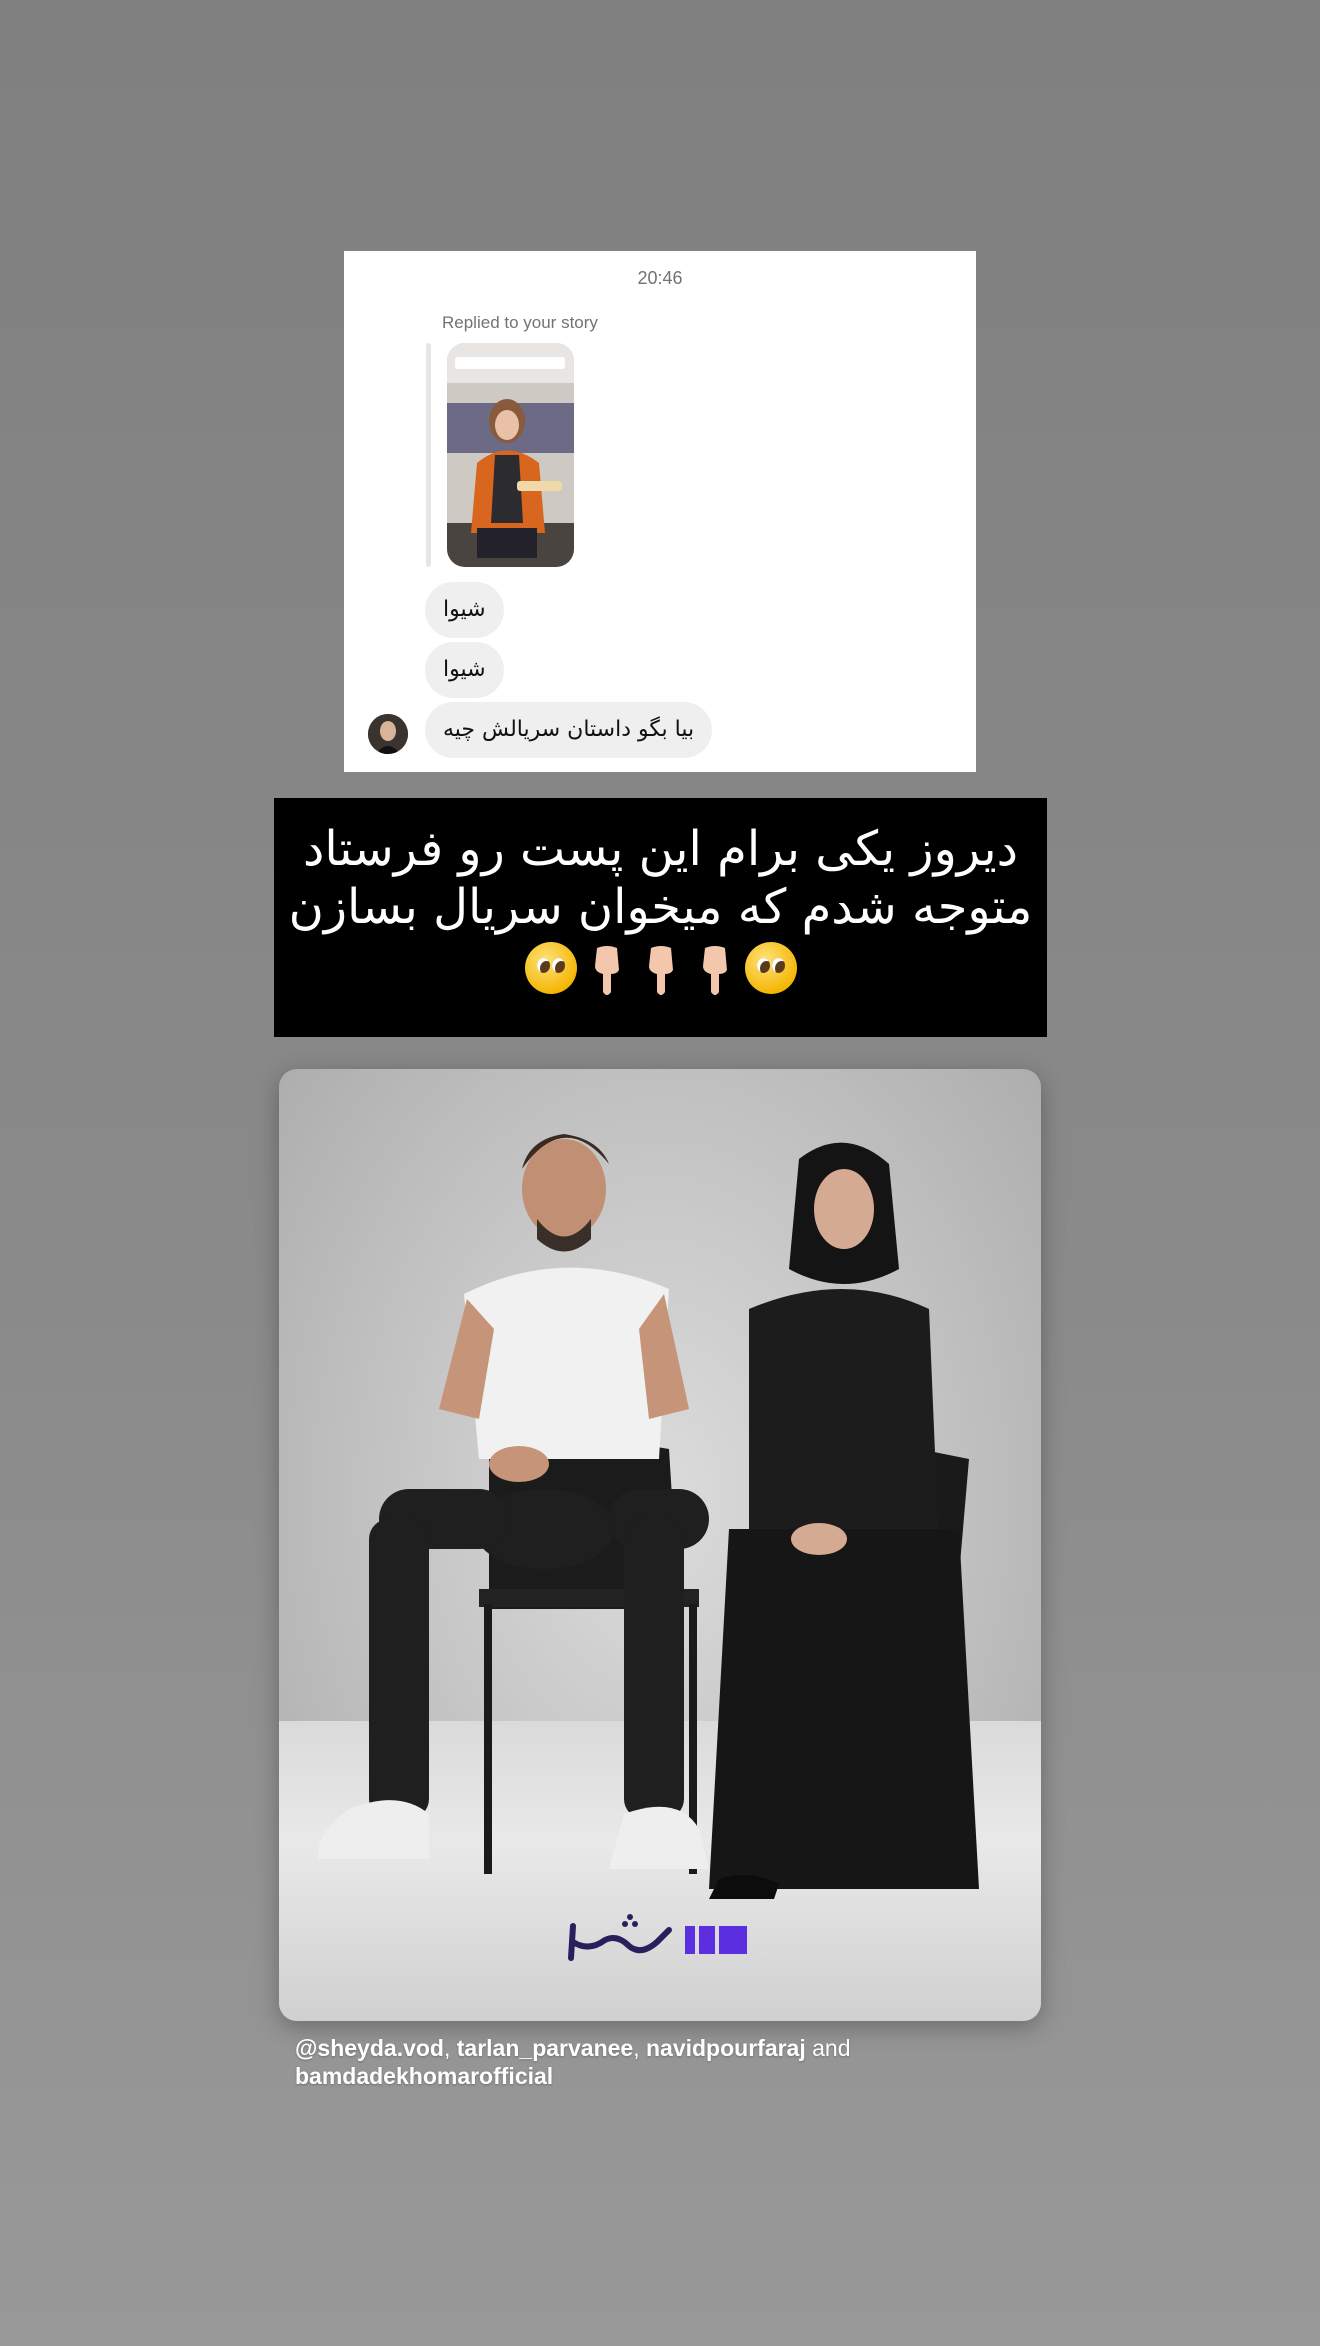 The image size is (1320, 2346). I want to click on mention-sheyda-vod: @sheyda.vod, so click(369, 2048).